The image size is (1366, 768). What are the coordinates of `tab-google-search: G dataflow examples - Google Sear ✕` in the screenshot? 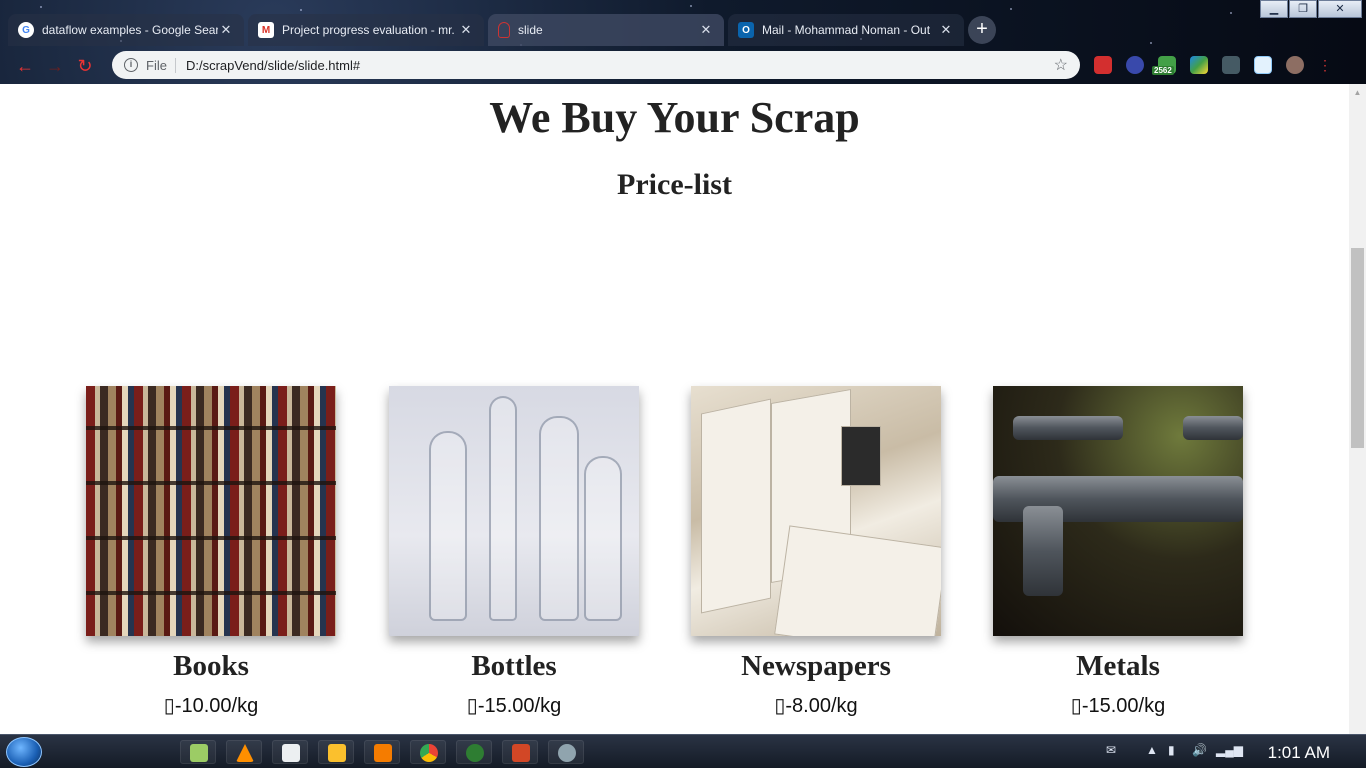 It's located at (126, 30).